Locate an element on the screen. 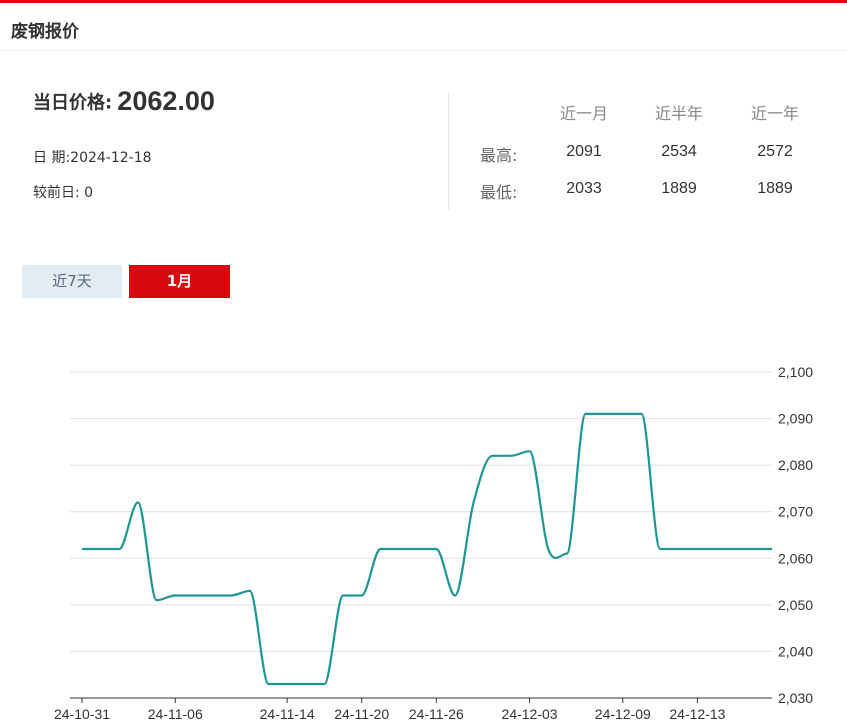 This screenshot has height=727, width=847. y-tick-label: 2,040 is located at coordinates (795, 651).